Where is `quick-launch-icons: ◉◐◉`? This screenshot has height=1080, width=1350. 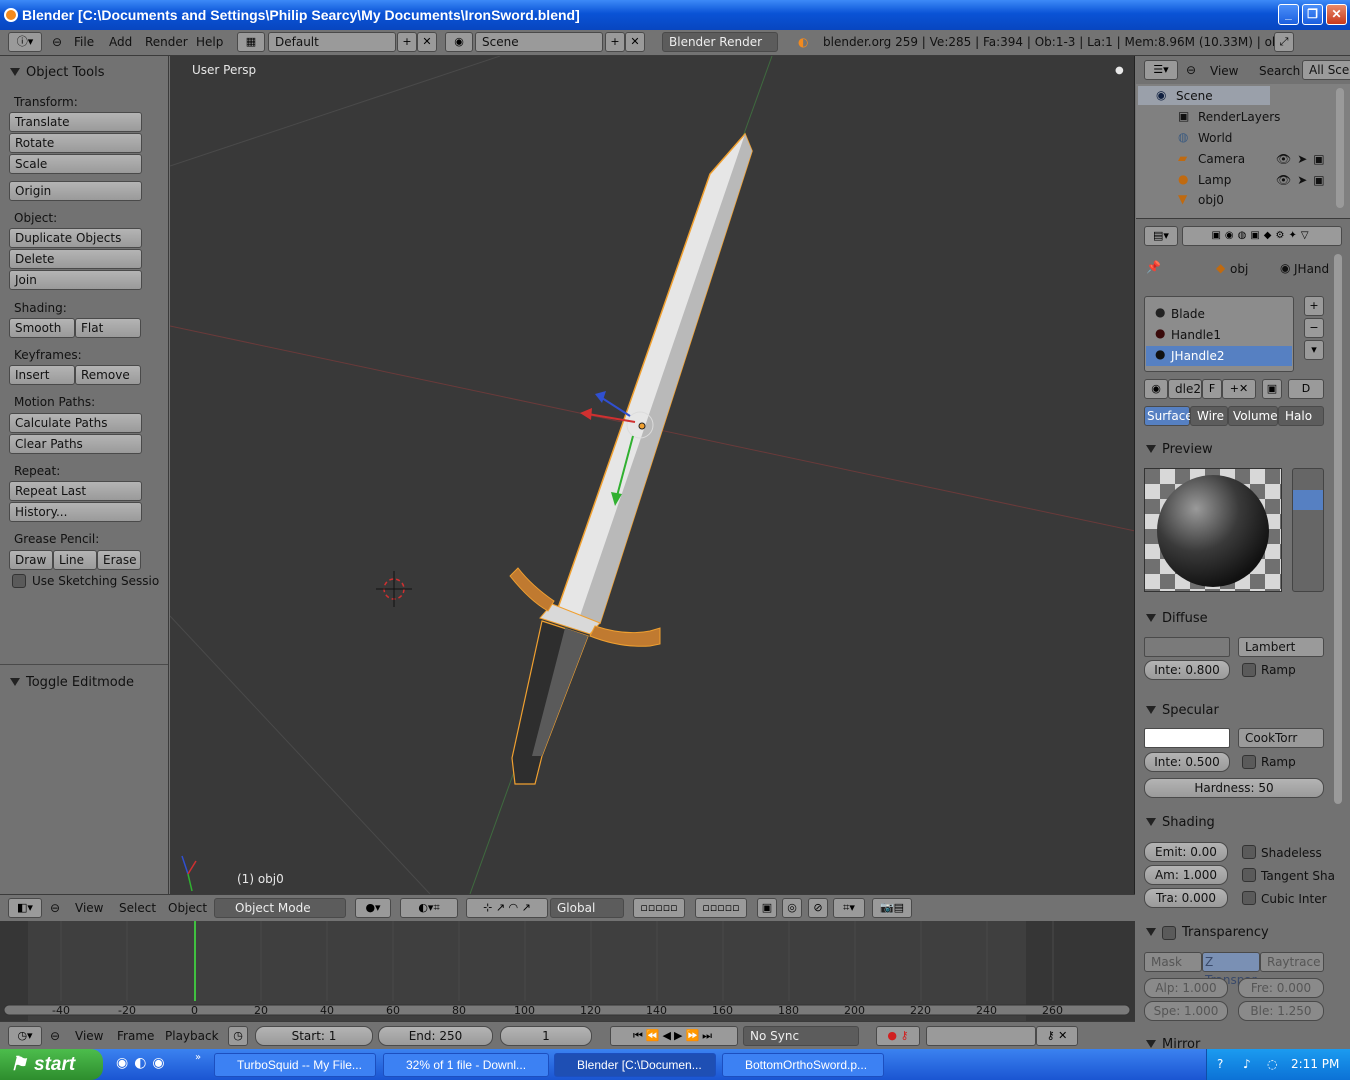
quick-launch-icons: ◉◐◉ is located at coordinates (143, 1063).